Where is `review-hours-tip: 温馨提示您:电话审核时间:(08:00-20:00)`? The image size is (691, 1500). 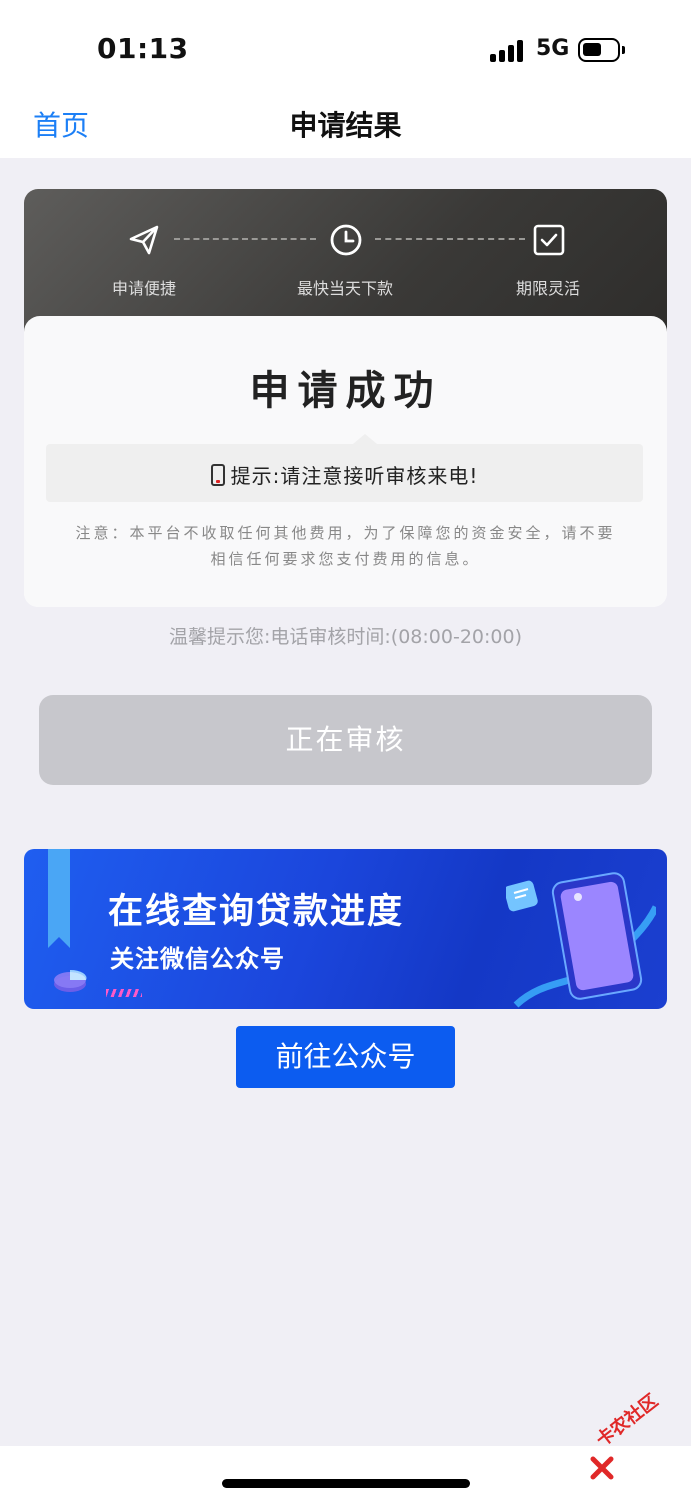 review-hours-tip: 温馨提示您:电话审核时间:(08:00-20:00) is located at coordinates (345, 637).